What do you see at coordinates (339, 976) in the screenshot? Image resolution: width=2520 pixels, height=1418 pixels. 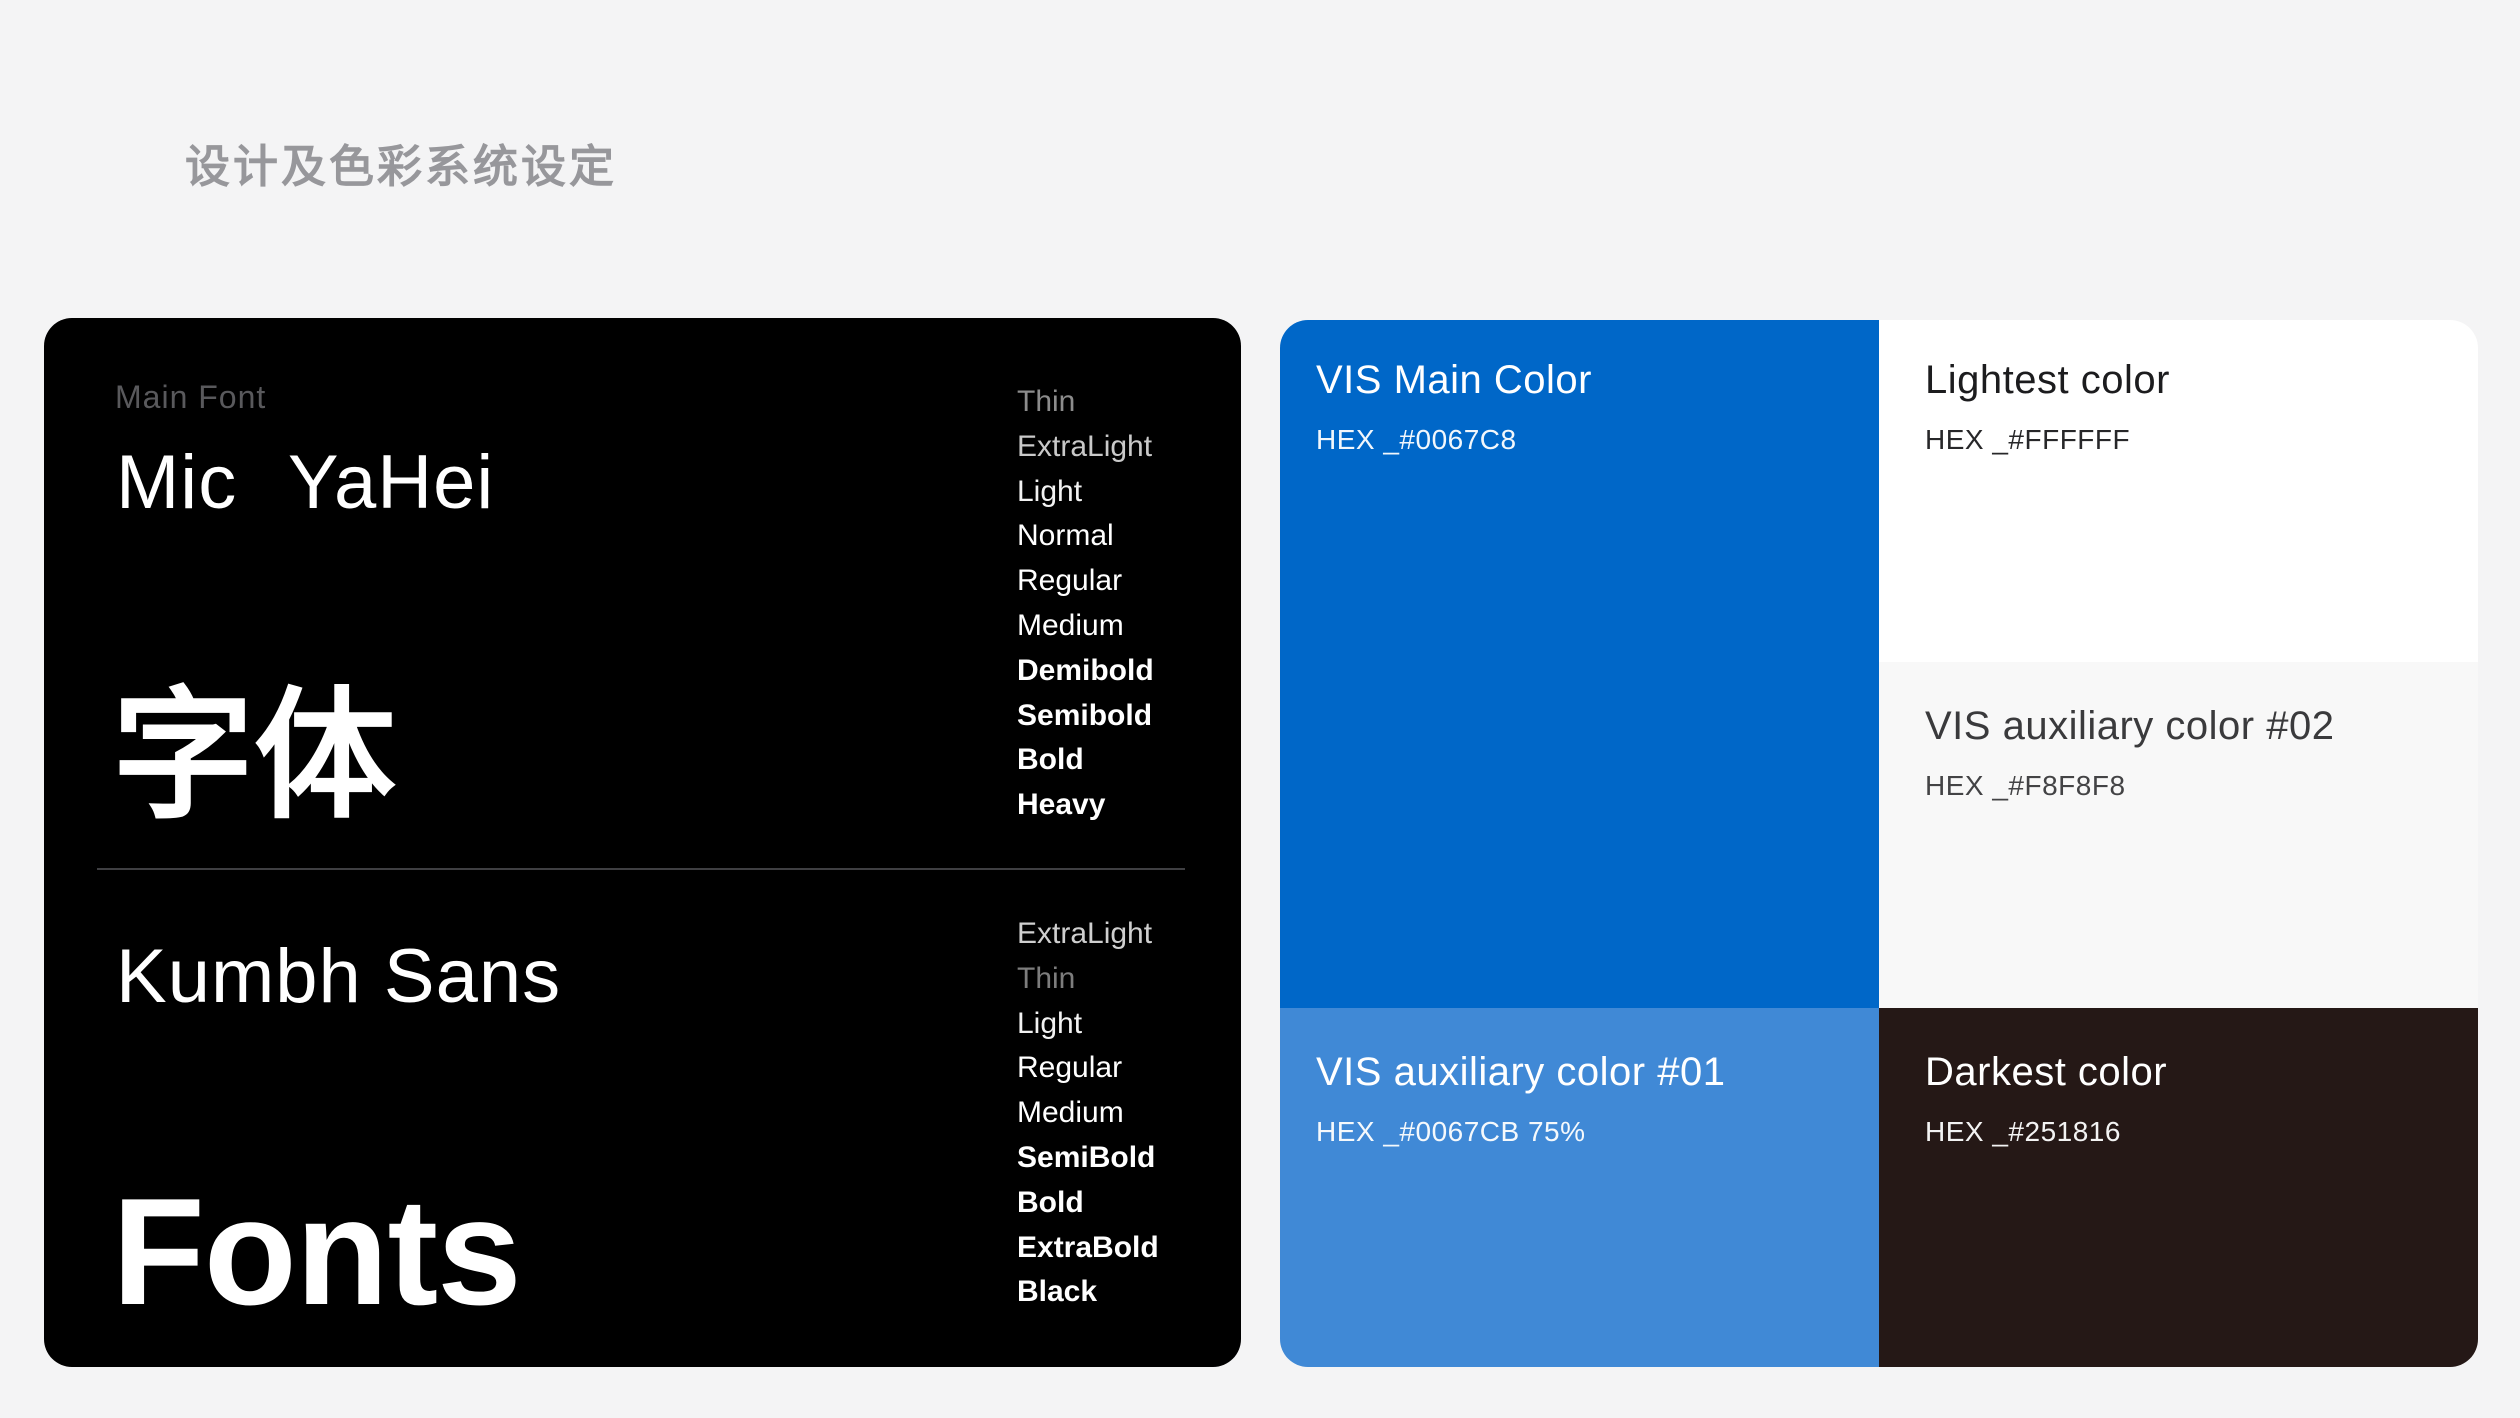 I see `font2-name: Kumbh Sans` at bounding box center [339, 976].